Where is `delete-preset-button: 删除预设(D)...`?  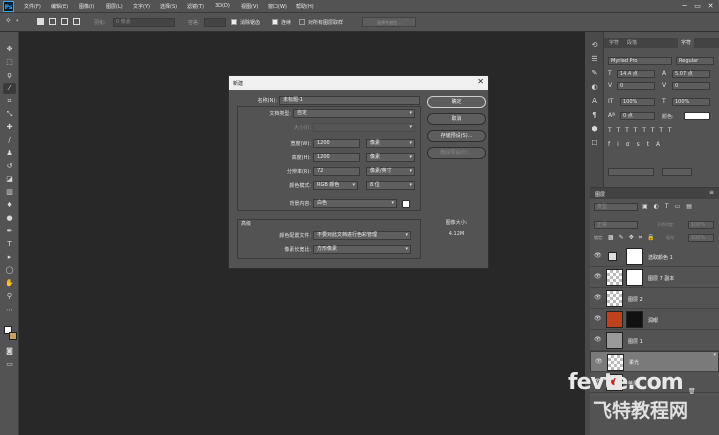 delete-preset-button: 删除预设(D)... is located at coordinates (456, 153).